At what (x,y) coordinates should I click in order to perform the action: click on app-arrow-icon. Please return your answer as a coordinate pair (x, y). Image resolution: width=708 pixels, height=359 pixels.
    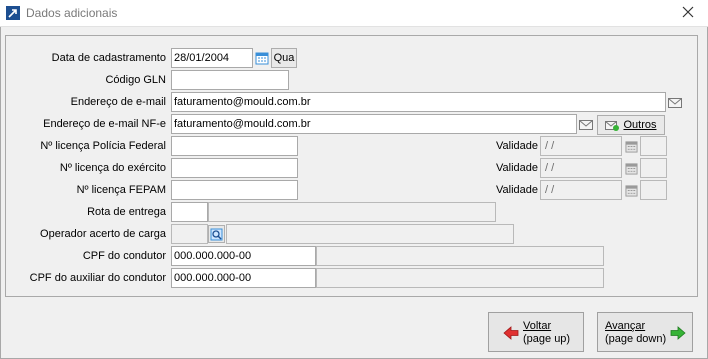
    Looking at the image, I should click on (13, 13).